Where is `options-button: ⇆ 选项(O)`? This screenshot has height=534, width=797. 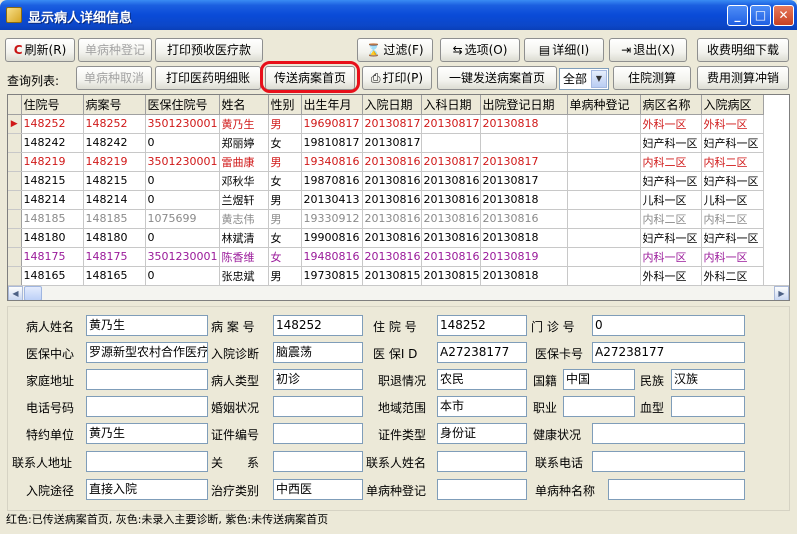 options-button: ⇆ 选项(O) is located at coordinates (480, 50).